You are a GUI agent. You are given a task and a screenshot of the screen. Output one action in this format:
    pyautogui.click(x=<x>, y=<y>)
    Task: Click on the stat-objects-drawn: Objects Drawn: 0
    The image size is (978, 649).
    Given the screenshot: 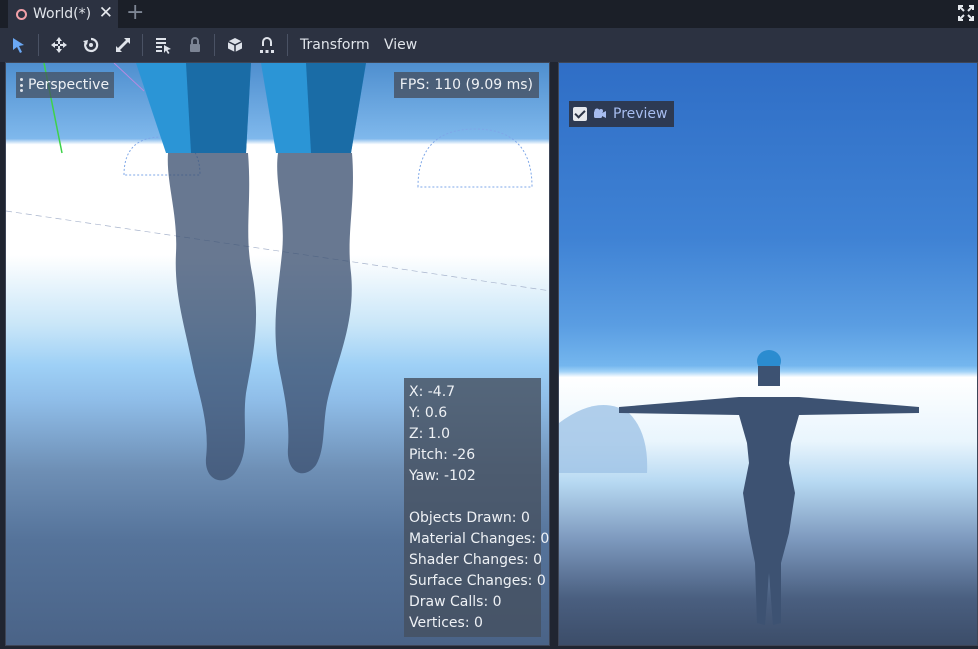 What is the action you would take?
    pyautogui.click(x=469, y=518)
    